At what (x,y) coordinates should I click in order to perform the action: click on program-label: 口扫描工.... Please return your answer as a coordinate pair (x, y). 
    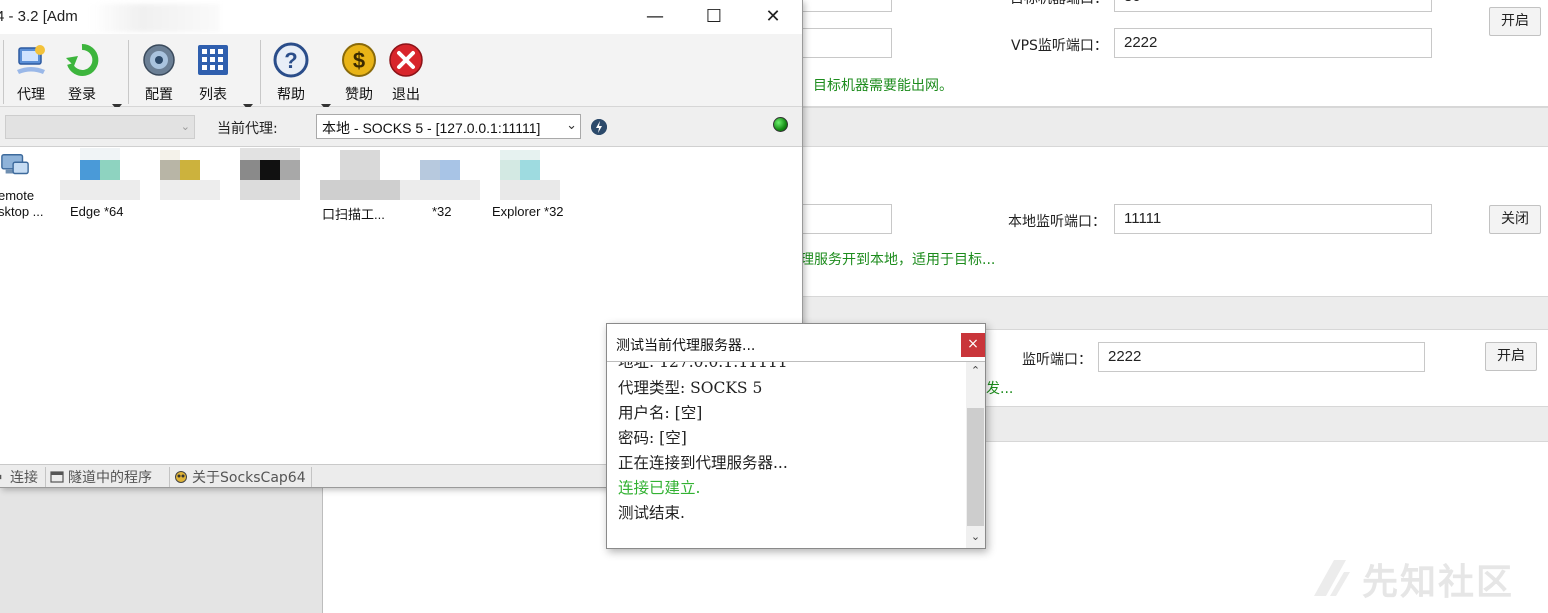
    Looking at the image, I should click on (353, 214).